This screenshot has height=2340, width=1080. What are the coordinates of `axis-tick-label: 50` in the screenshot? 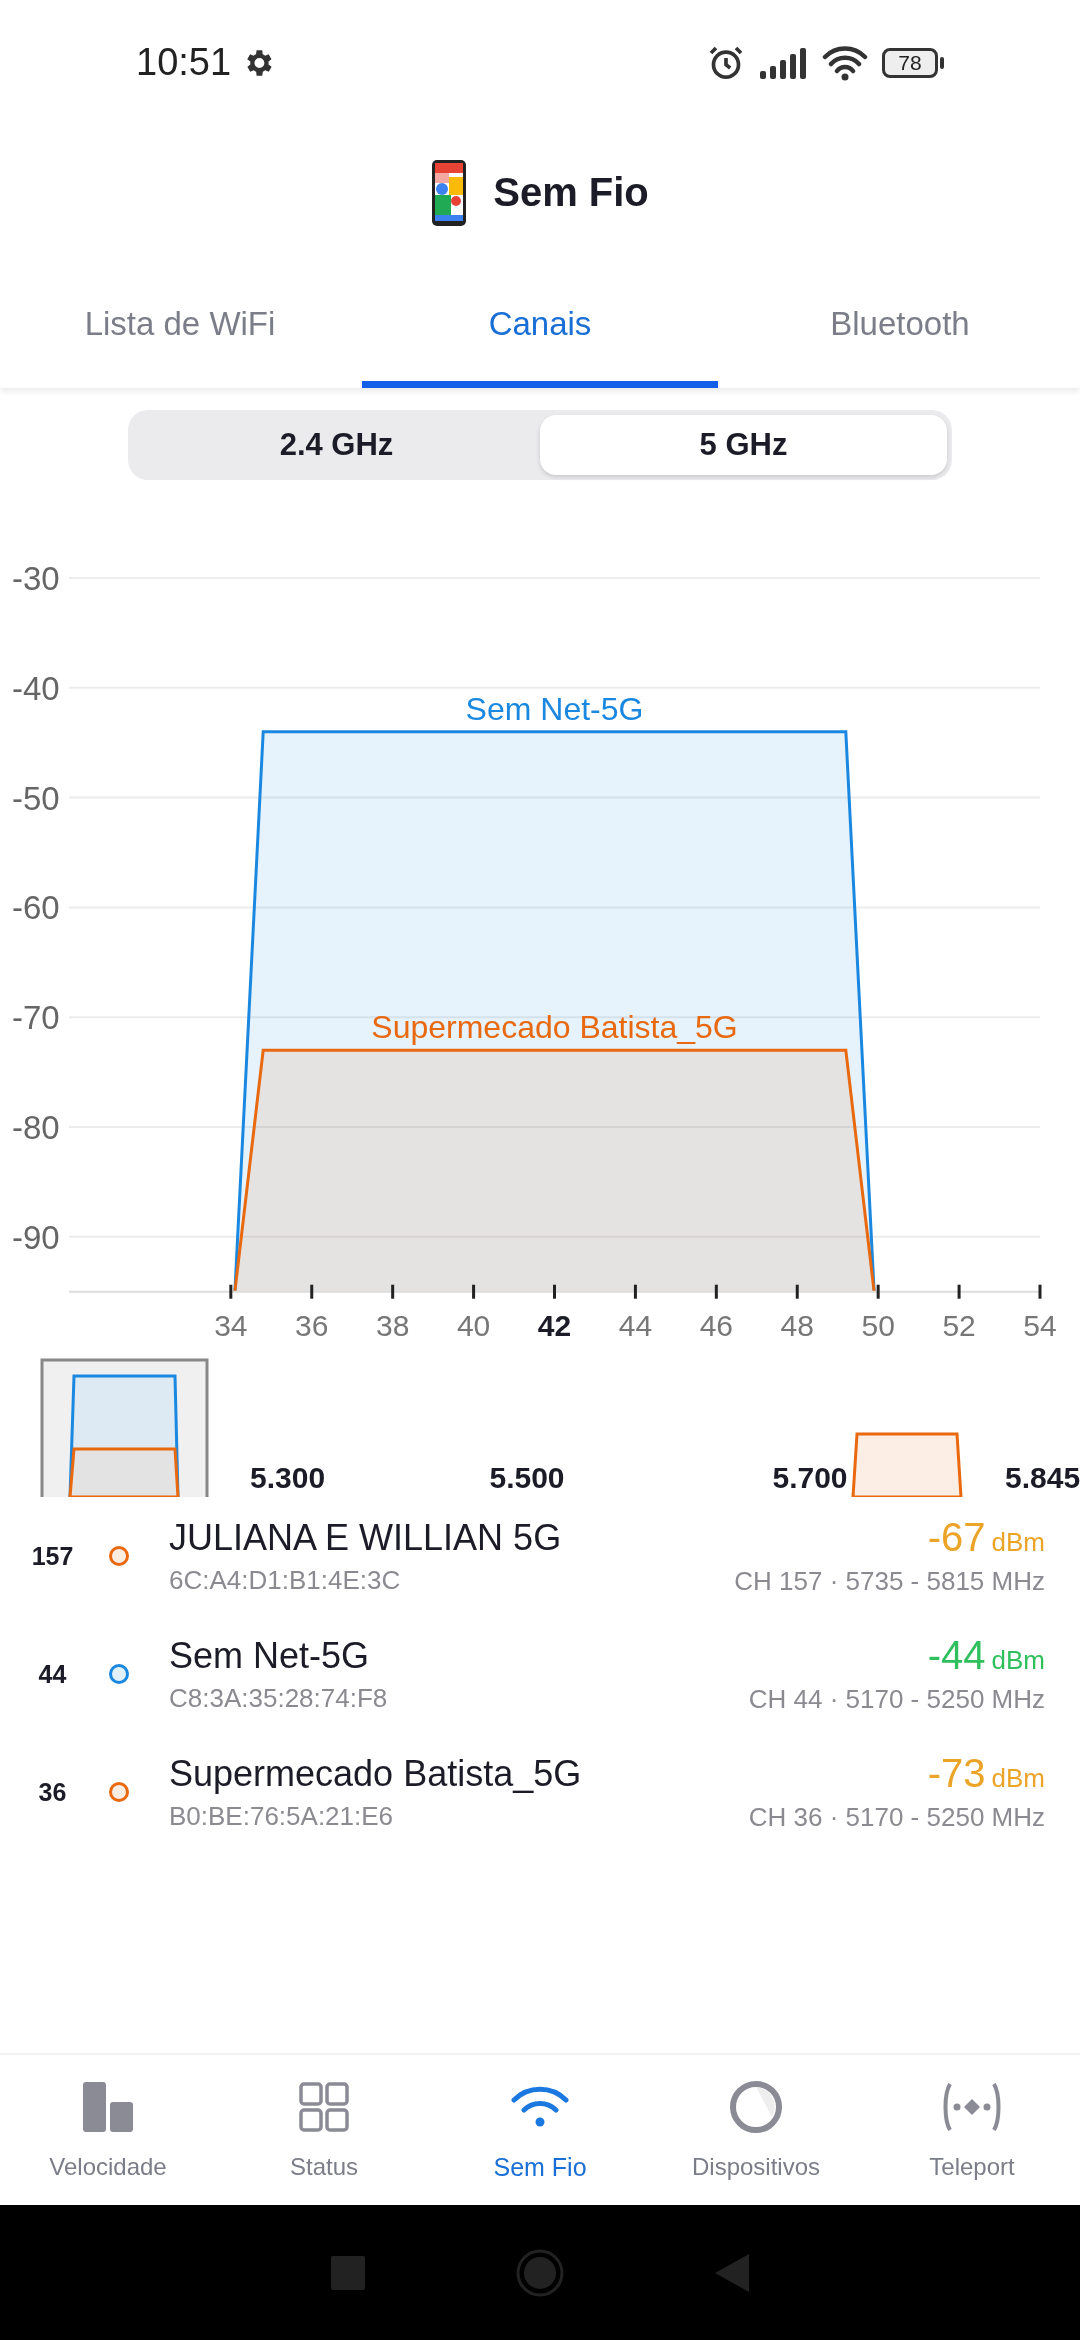 It's located at (878, 1325).